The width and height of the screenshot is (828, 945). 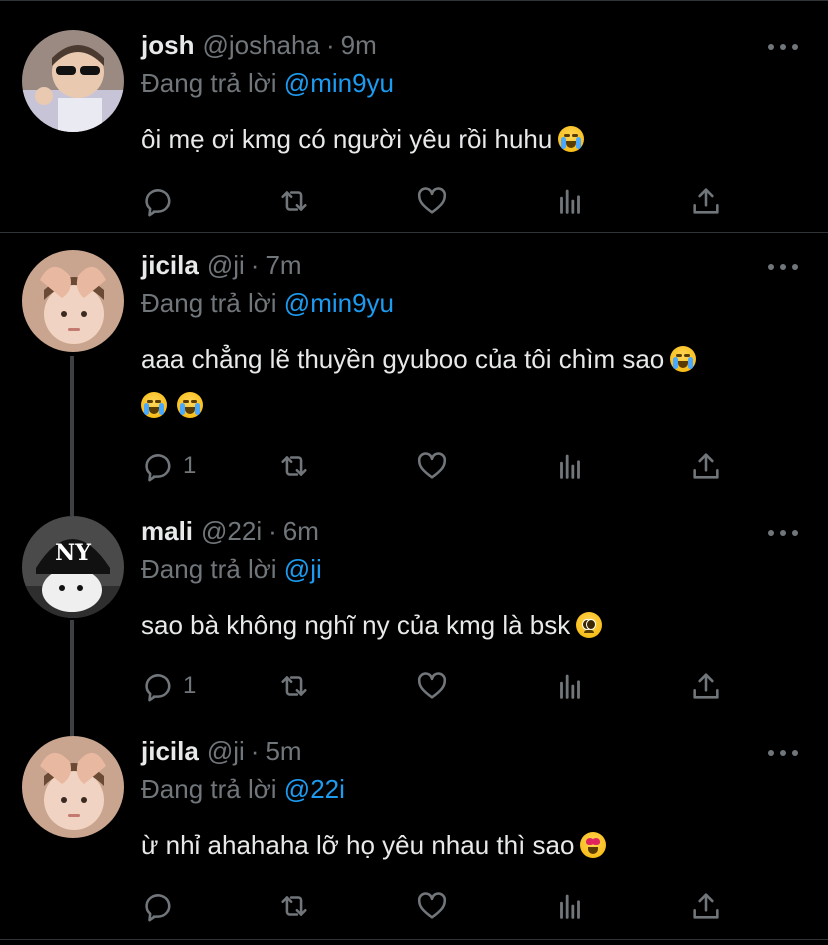 I want to click on tweet-body: ôi mẹ ơi kmg có người yêu rồi huhu, so click(x=347, y=139).